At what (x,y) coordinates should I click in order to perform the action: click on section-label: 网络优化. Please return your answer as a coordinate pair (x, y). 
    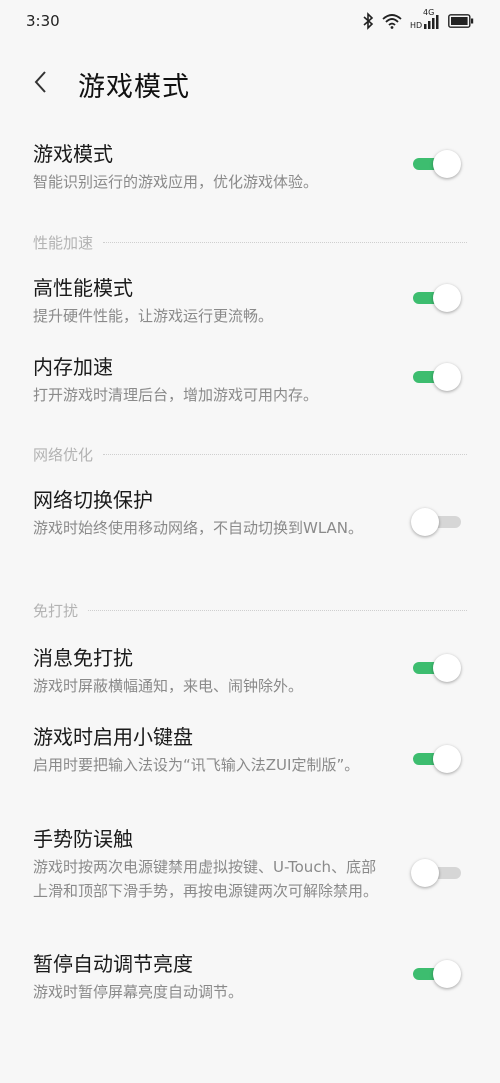
    Looking at the image, I should click on (63, 454).